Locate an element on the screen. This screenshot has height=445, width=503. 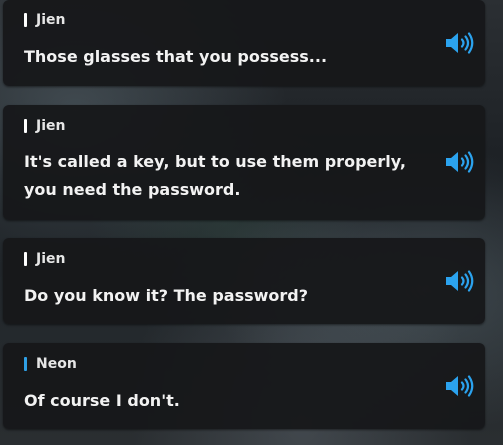
dialogue-text: Of course I don't. is located at coordinates (102, 400).